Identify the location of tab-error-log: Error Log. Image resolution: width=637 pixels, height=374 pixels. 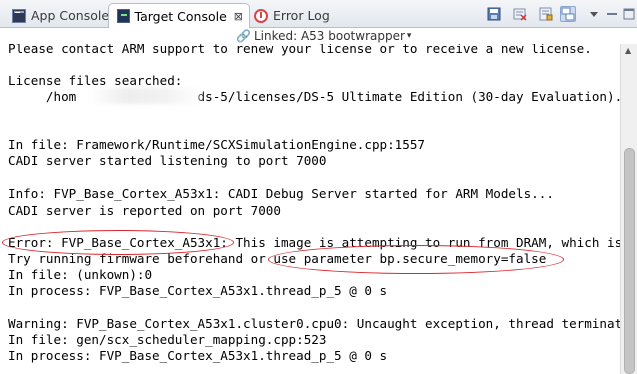
(291, 15).